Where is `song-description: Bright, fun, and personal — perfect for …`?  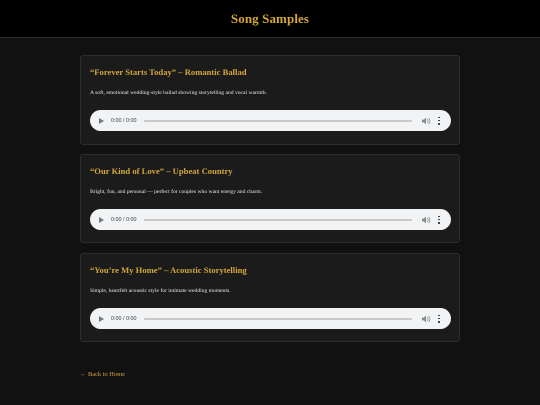 song-description: Bright, fun, and personal — perfect for … is located at coordinates (176, 192).